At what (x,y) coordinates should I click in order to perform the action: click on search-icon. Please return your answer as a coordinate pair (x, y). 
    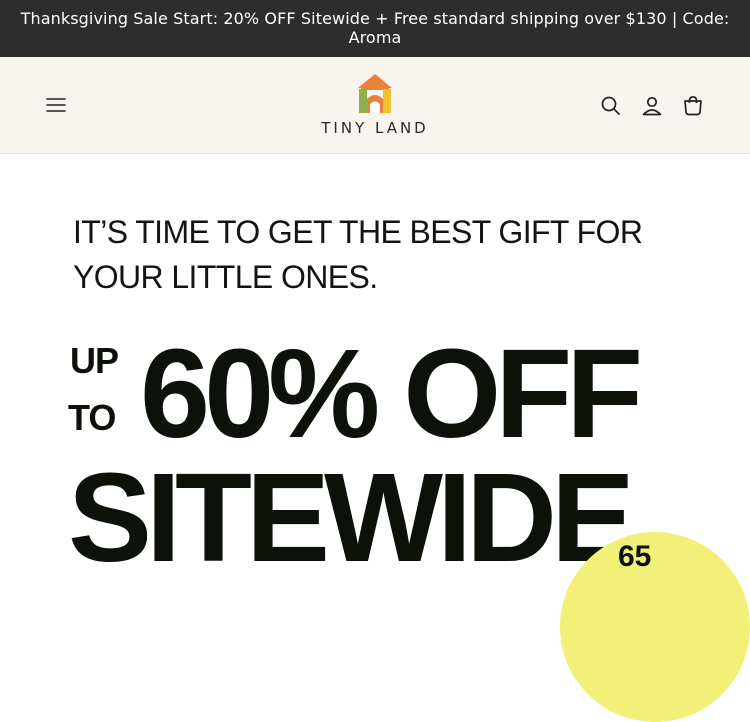
    Looking at the image, I should click on (611, 106).